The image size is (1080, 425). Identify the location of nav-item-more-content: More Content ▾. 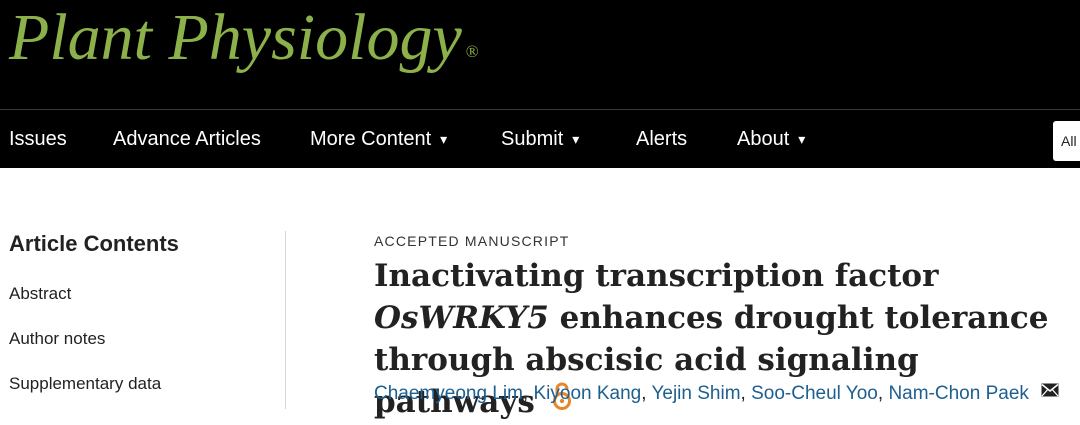
(378, 139).